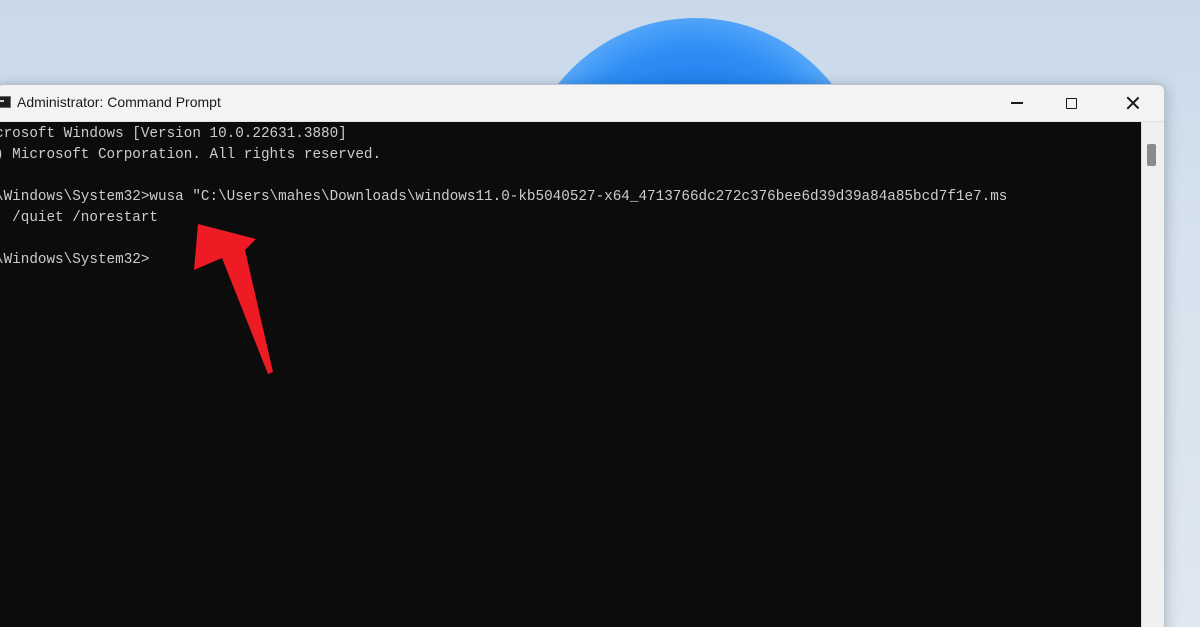 Image resolution: width=1200 pixels, height=627 pixels. I want to click on maximize-icon, so click(1071, 103).